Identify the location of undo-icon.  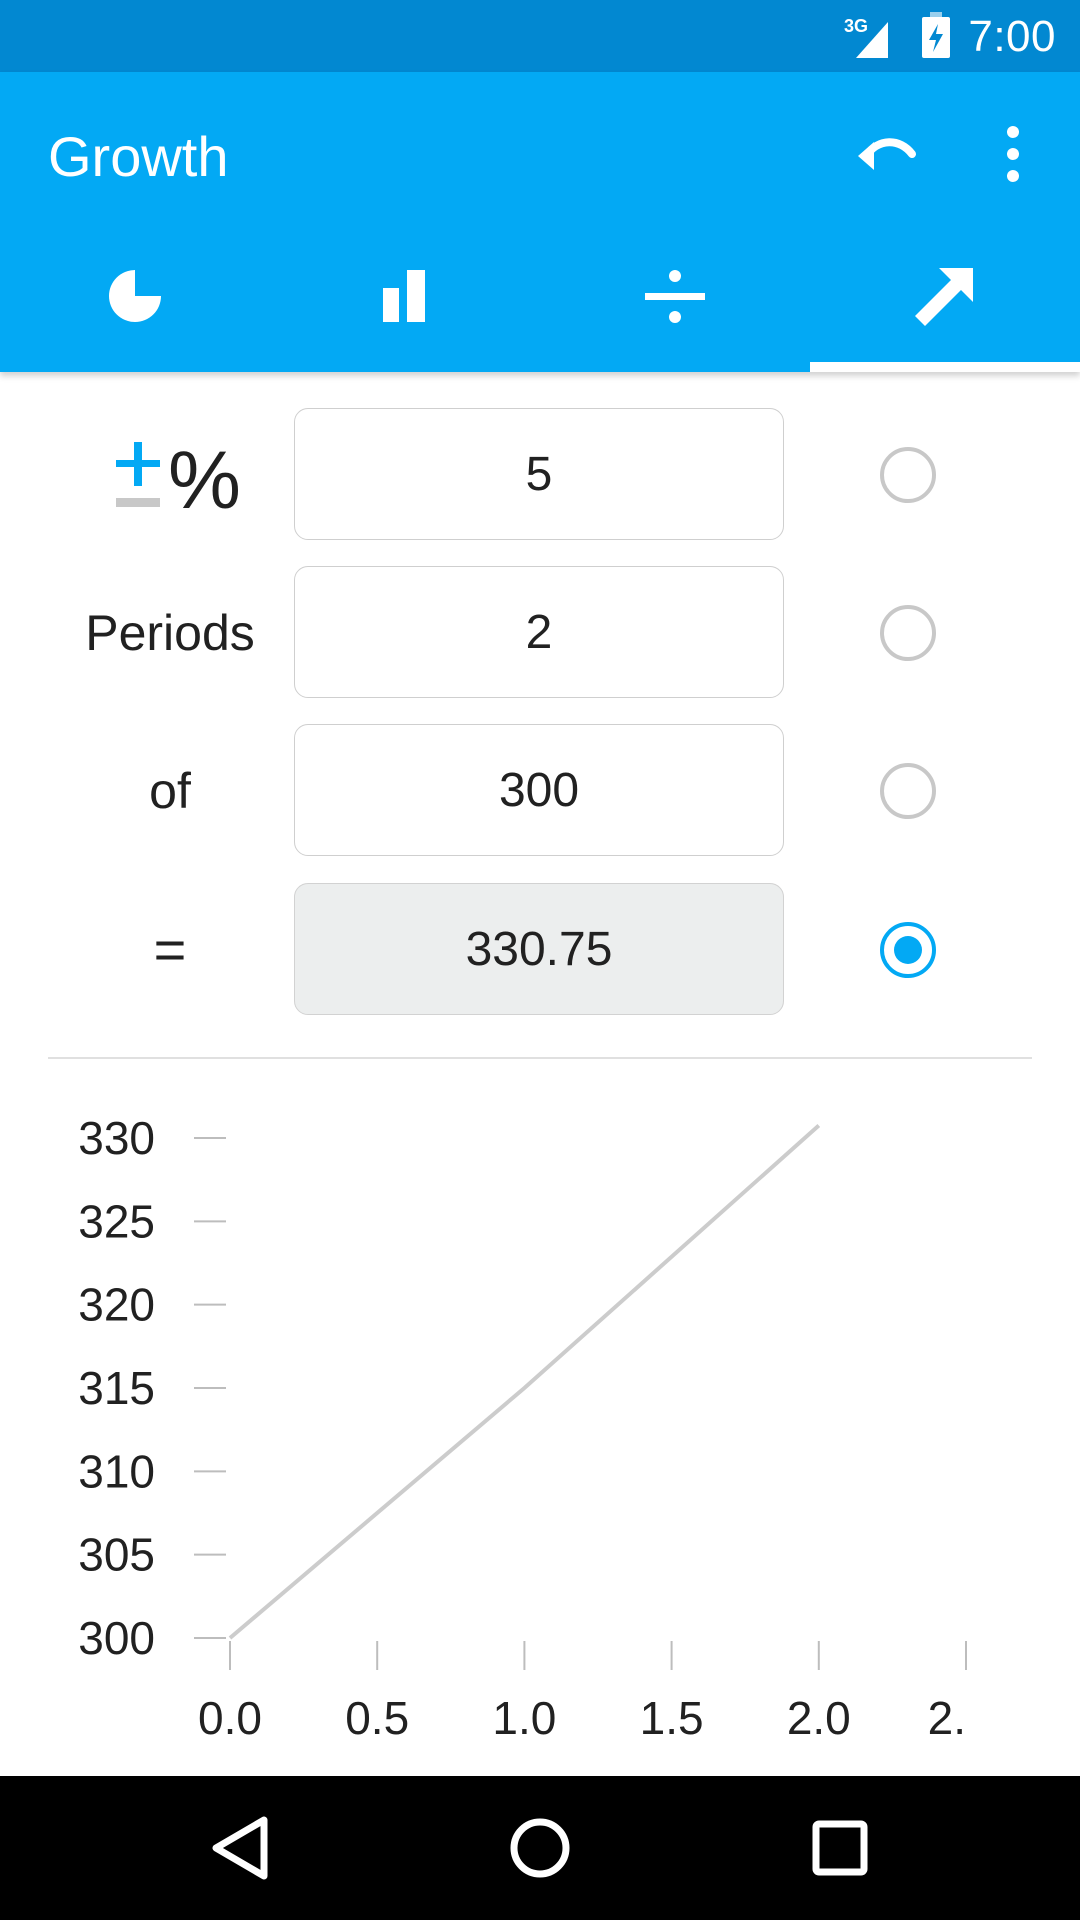
(886, 152).